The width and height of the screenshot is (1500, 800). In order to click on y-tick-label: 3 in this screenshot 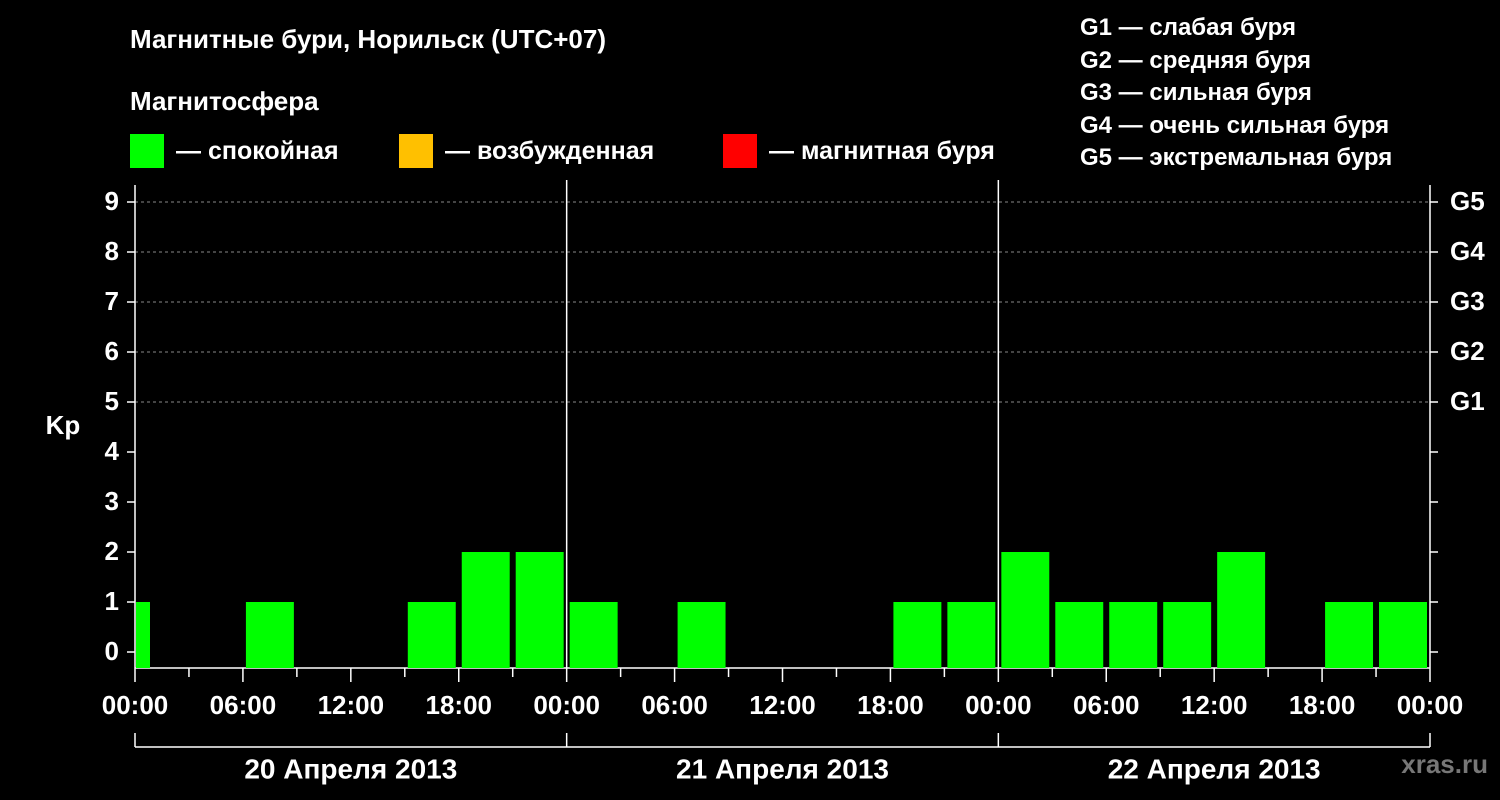, I will do `click(112, 501)`.